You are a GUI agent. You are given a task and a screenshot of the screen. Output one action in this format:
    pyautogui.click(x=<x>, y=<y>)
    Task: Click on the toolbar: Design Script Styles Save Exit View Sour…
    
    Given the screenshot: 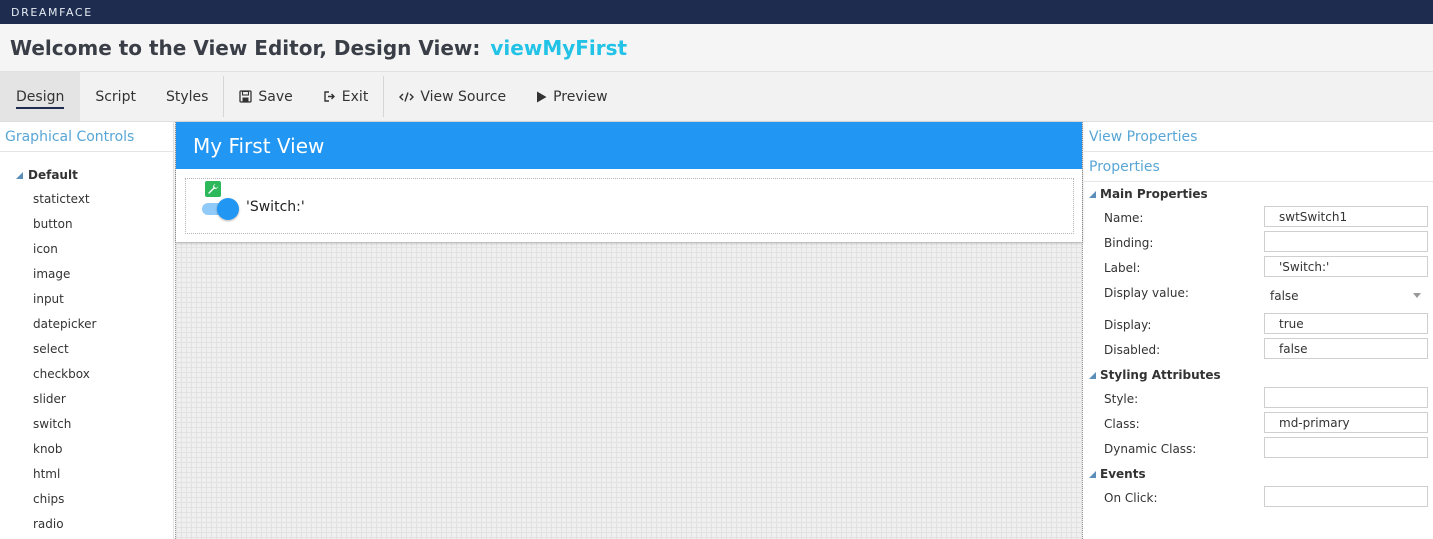 What is the action you would take?
    pyautogui.click(x=716, y=96)
    